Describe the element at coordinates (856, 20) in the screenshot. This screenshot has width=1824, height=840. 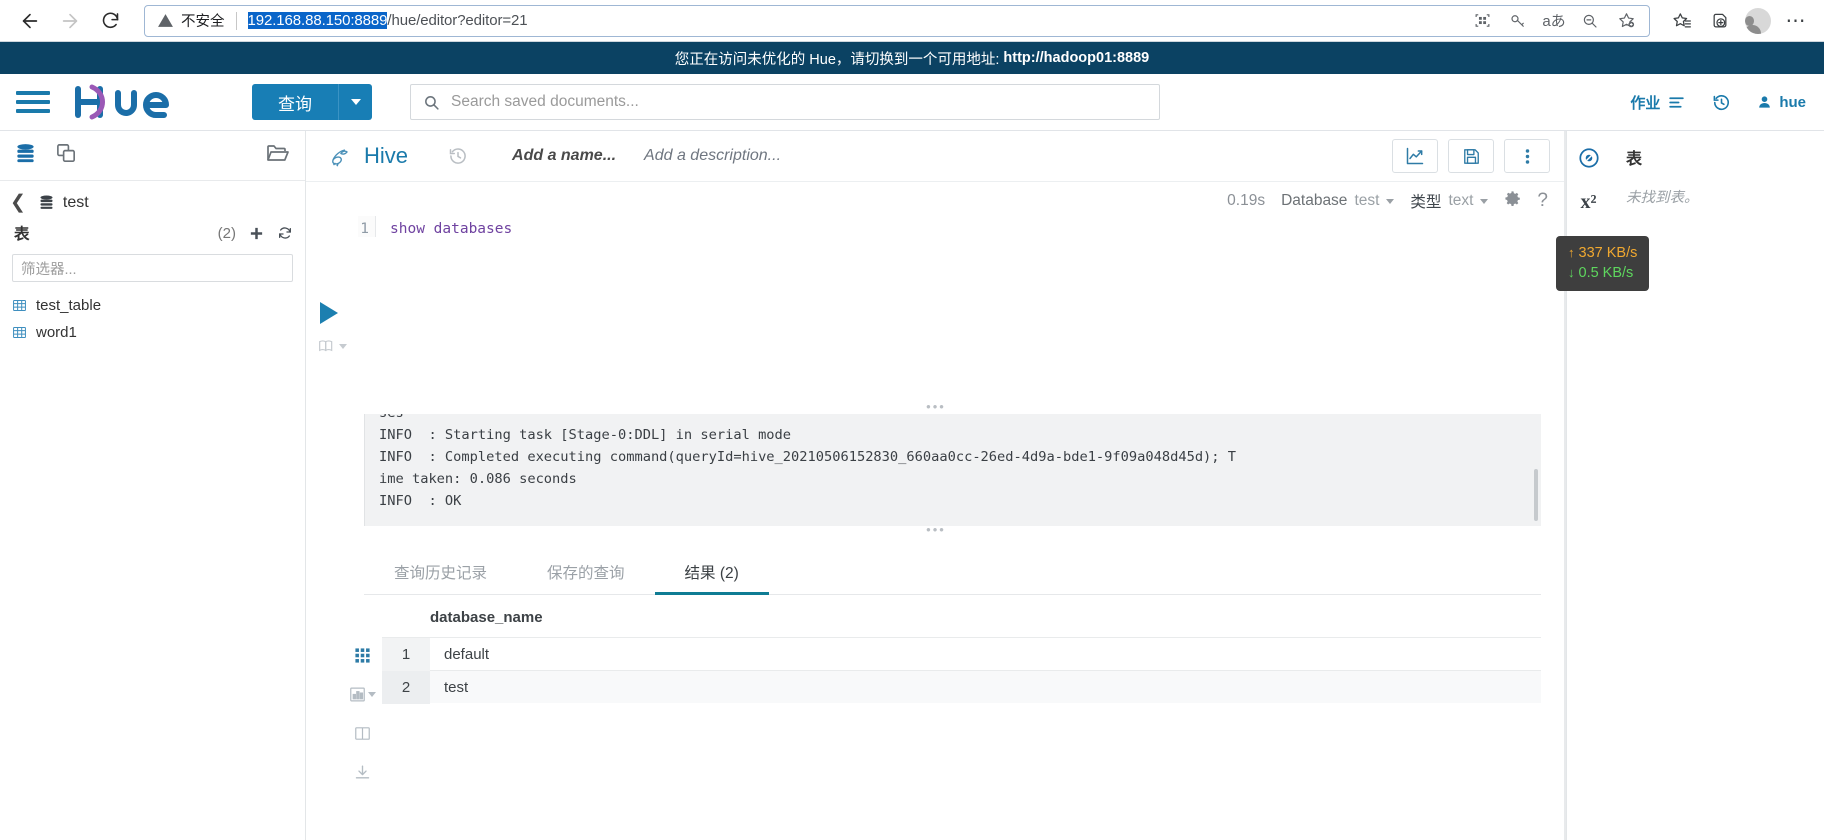
I see `url-text: 192.168.88.150:8889/hue/editor?editor=21` at that location.